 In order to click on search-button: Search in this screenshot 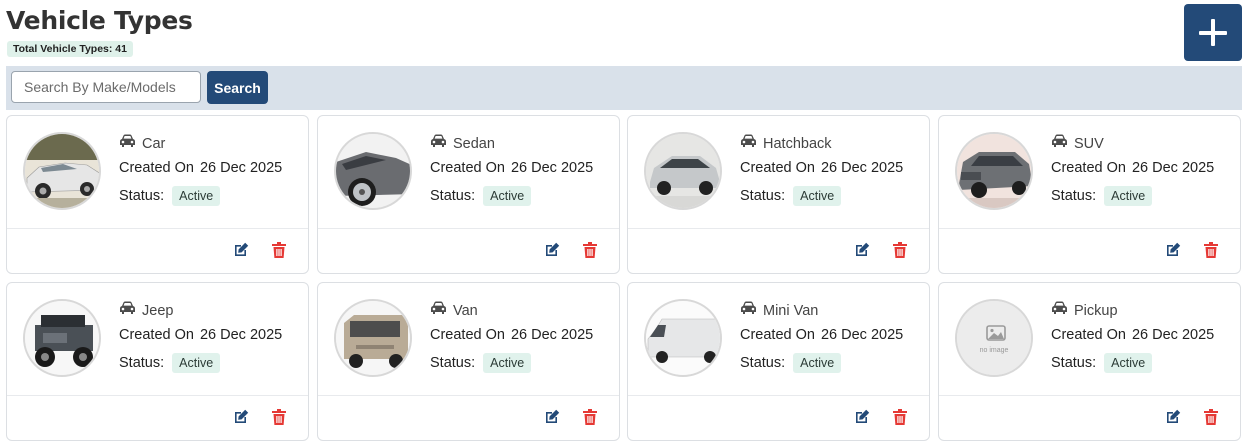, I will do `click(237, 87)`.